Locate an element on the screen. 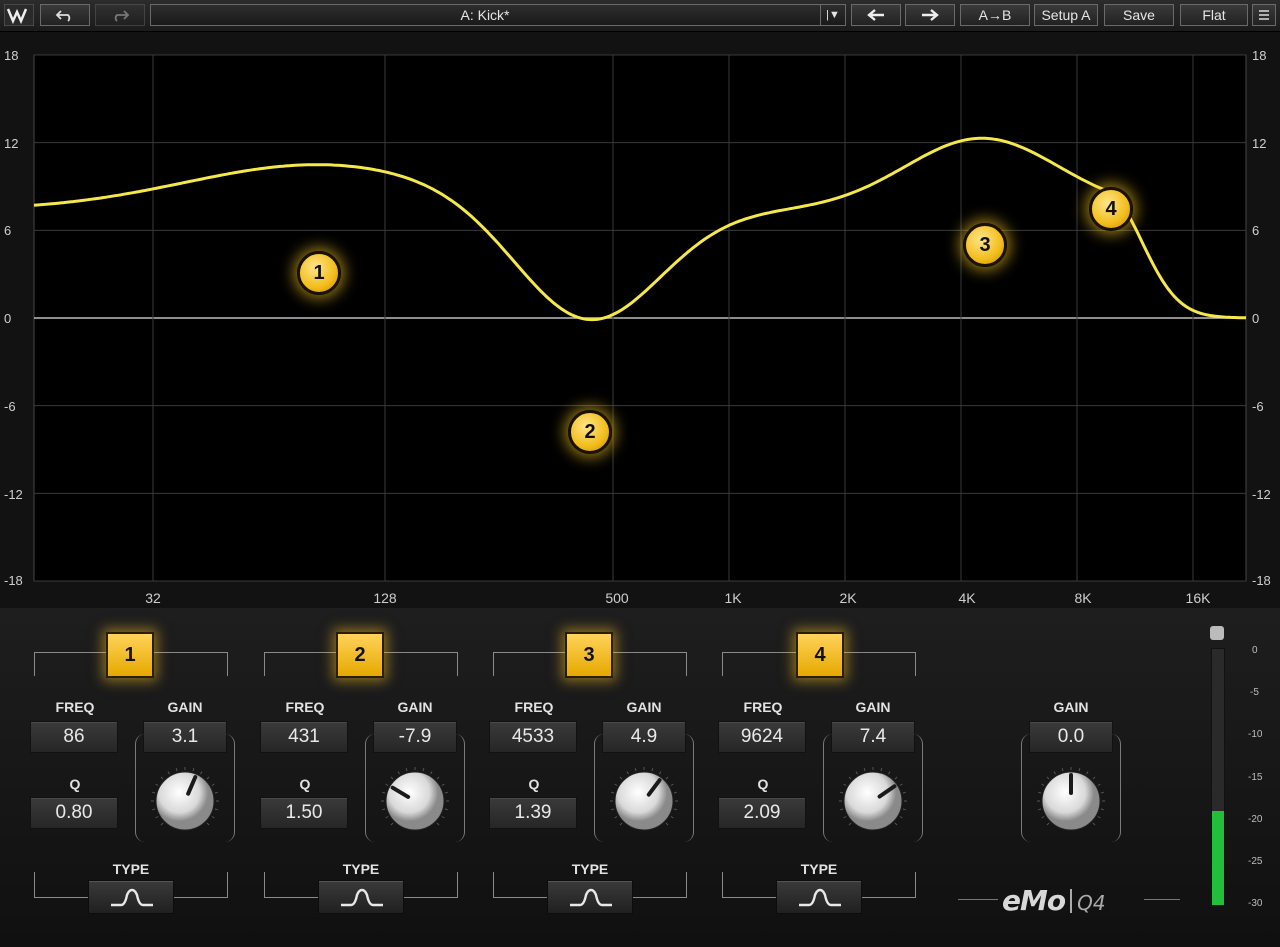 The width and height of the screenshot is (1280, 947). output-gain-label: GAIN is located at coordinates (1071, 707).